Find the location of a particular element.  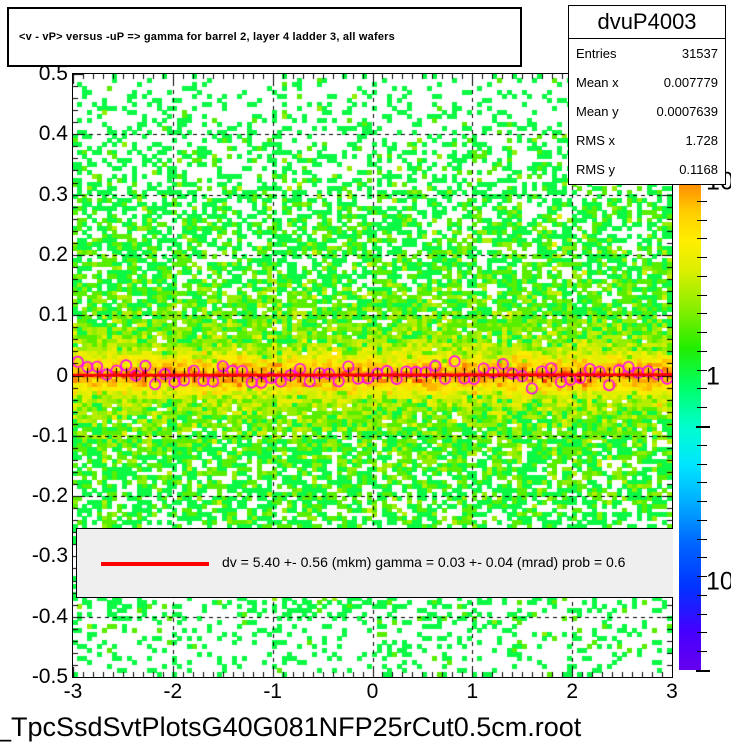

x-axis-tick-label: 1 is located at coordinates (472, 691).